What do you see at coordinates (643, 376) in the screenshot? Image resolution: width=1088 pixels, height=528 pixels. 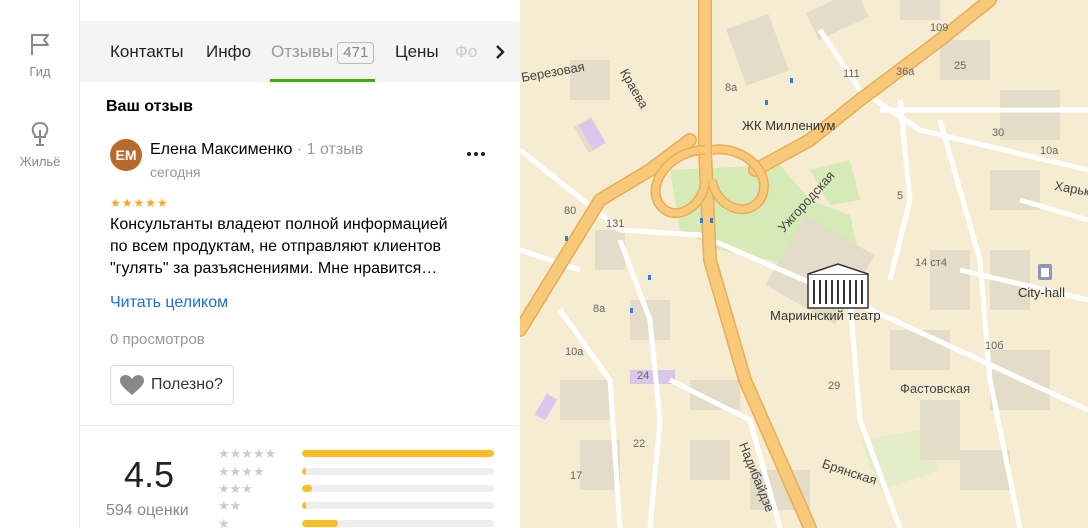 I see `house-number: 24` at bounding box center [643, 376].